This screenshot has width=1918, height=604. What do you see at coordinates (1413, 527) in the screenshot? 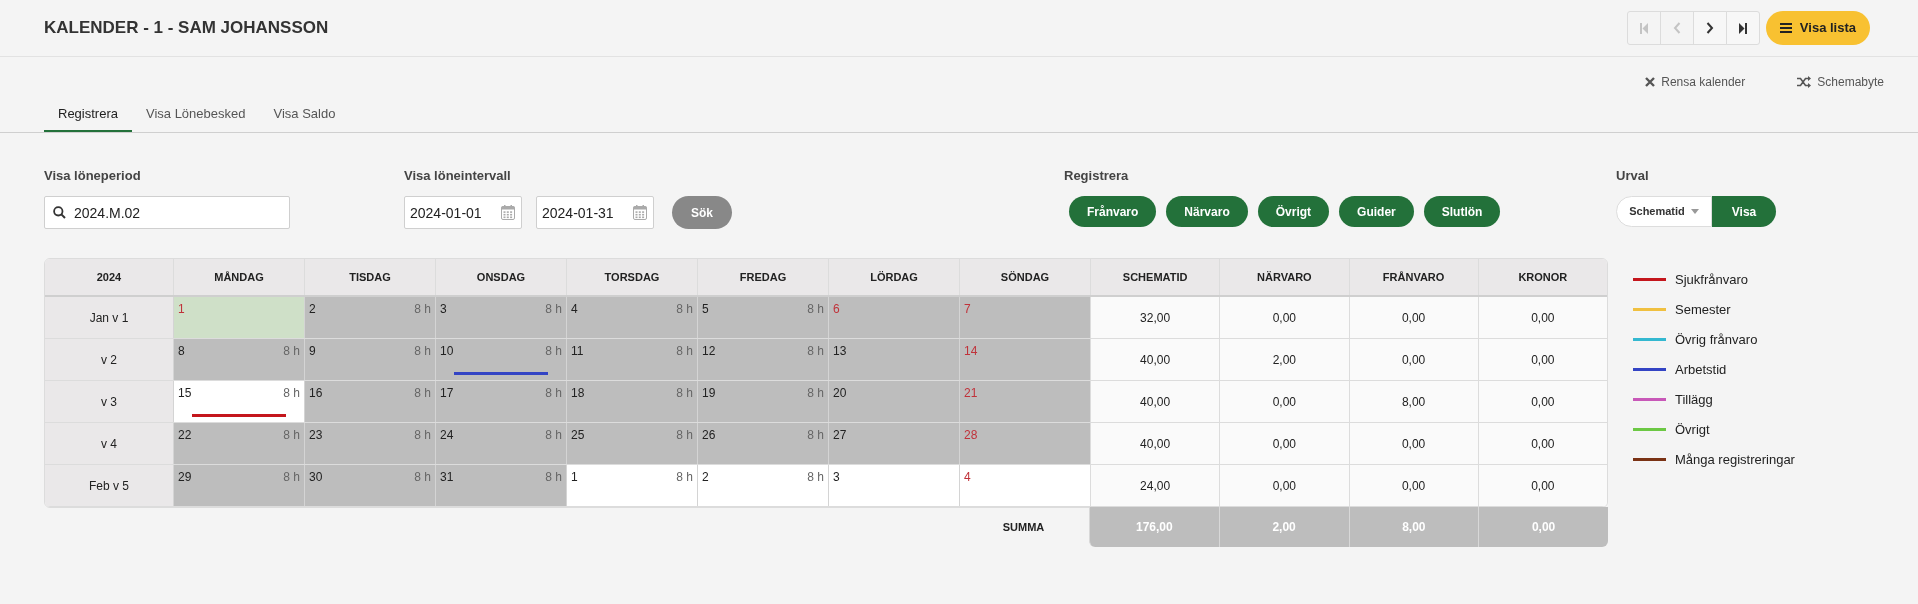
I see `sum-cell: 8,00` at bounding box center [1413, 527].